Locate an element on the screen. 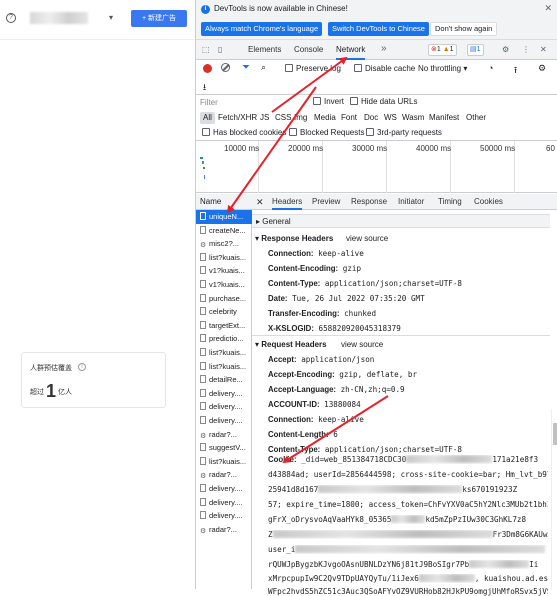 The image size is (557, 596). always-match-language-button: Always match Chrome's language is located at coordinates (262, 29).